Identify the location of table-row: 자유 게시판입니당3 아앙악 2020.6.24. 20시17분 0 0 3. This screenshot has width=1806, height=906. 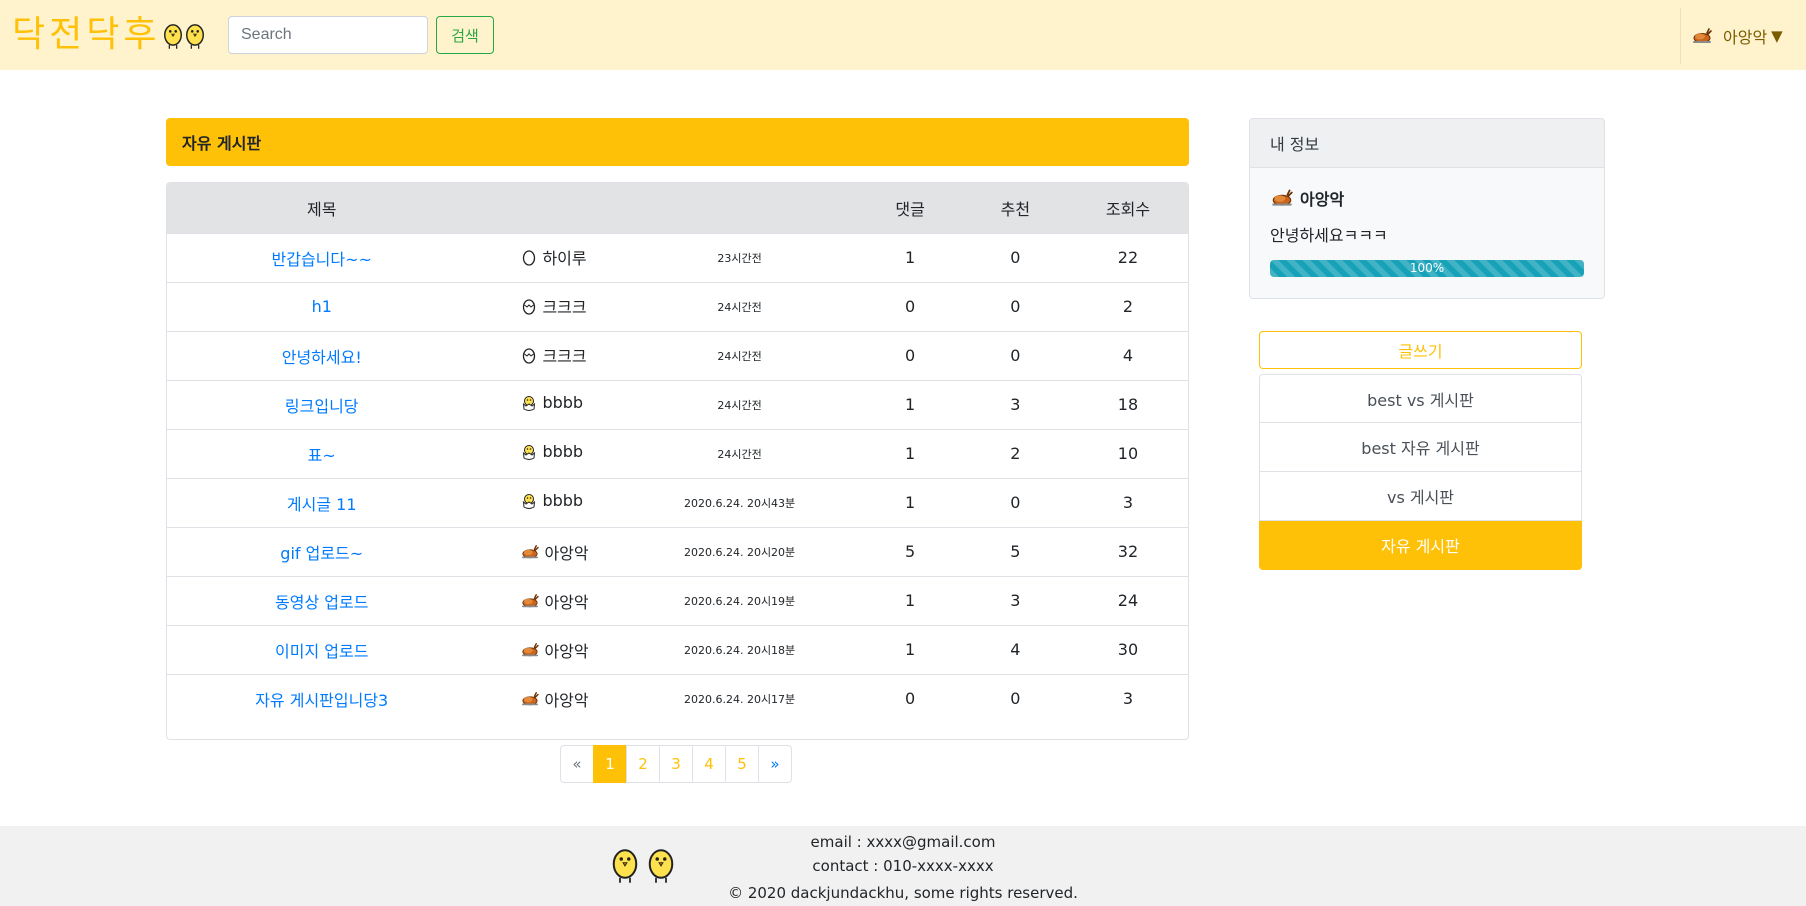
(677, 698).